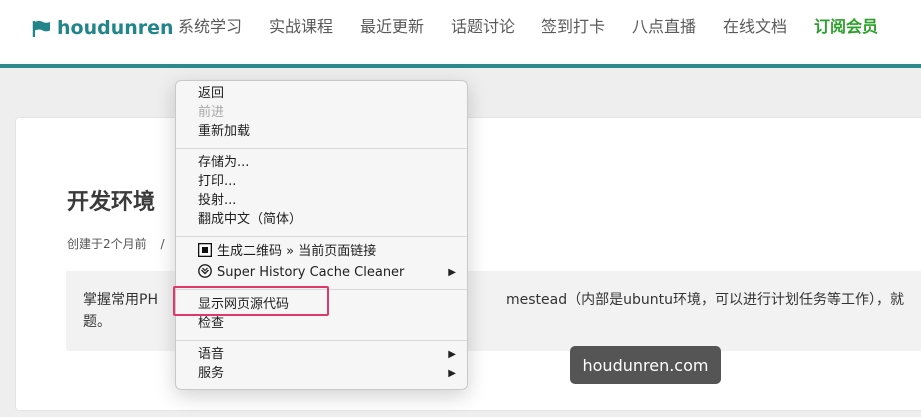 Image resolution: width=921 pixels, height=417 pixels. Describe the element at coordinates (111, 202) in the screenshot. I see `article-title: 开发环境` at that location.